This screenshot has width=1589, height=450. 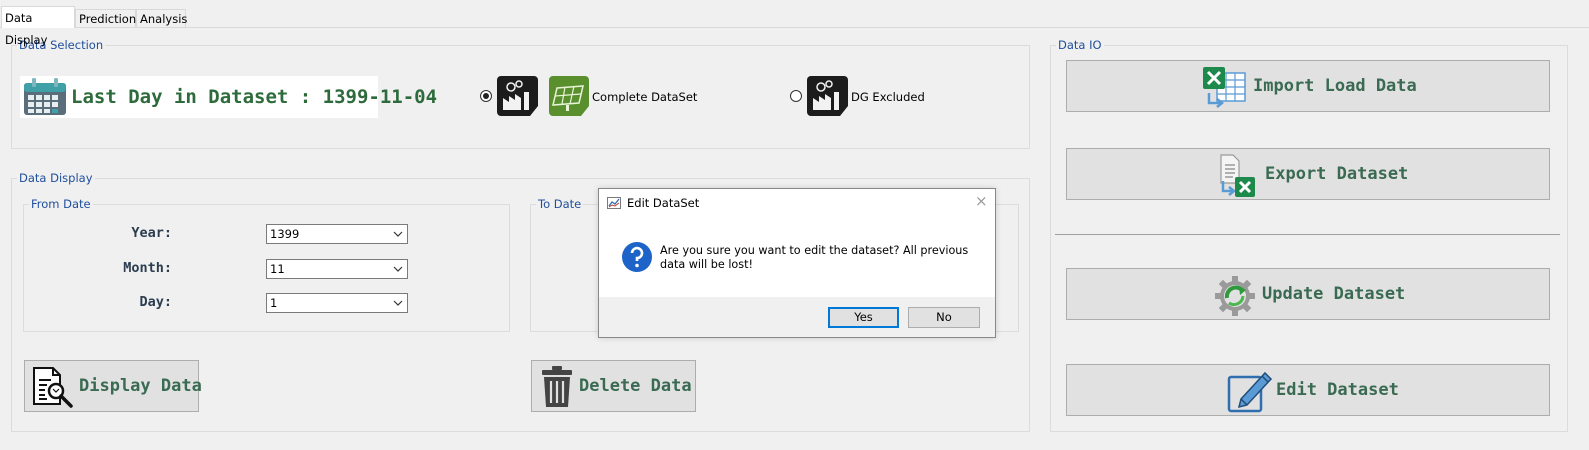 What do you see at coordinates (557, 388) in the screenshot?
I see `trash-icon` at bounding box center [557, 388].